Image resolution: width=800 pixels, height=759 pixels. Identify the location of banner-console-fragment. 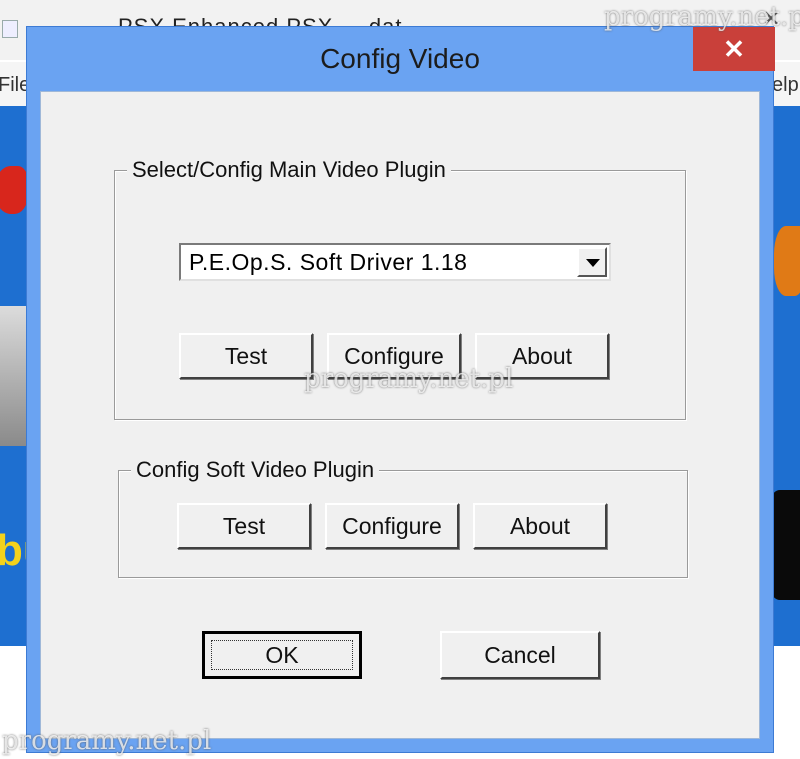
(14, 376).